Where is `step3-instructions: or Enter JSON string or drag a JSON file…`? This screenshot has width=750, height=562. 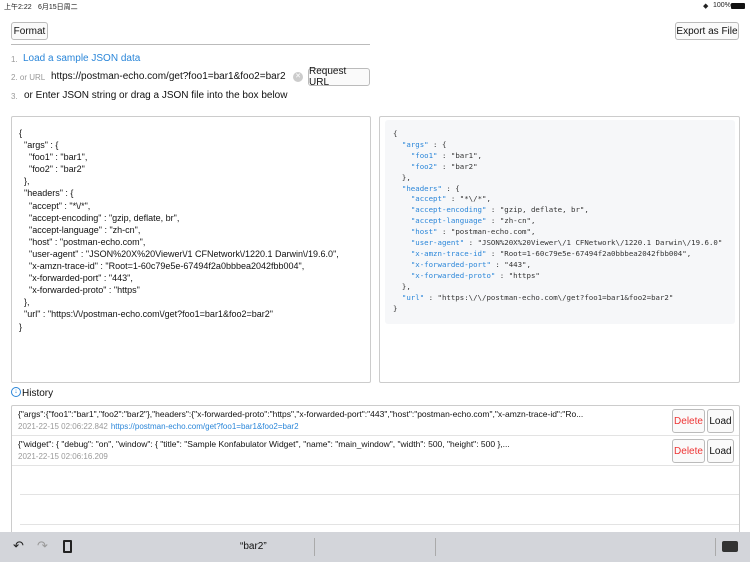 step3-instructions: or Enter JSON string or drag a JSON file… is located at coordinates (156, 95).